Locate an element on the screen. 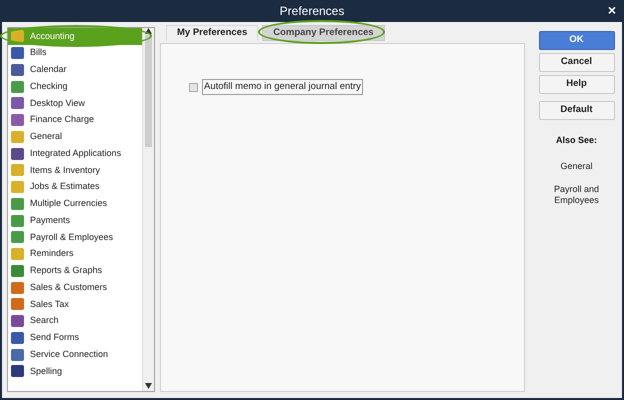 The height and width of the screenshot is (400, 624). also-see-link: General is located at coordinates (576, 166).